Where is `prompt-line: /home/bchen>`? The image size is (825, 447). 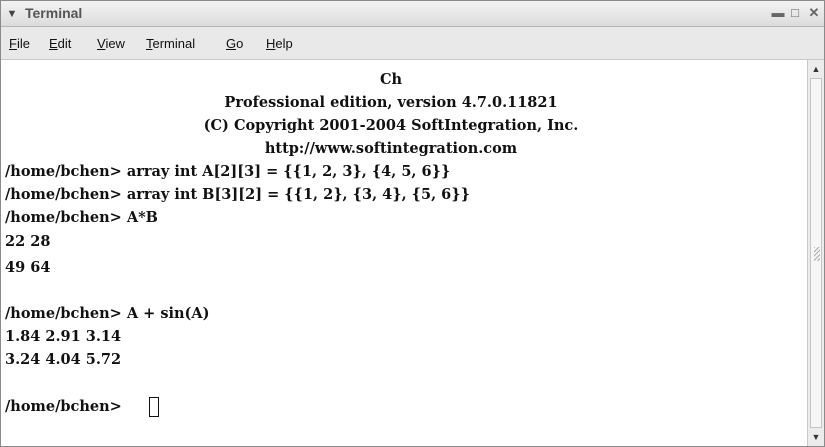 prompt-line: /home/bchen> is located at coordinates (66, 406).